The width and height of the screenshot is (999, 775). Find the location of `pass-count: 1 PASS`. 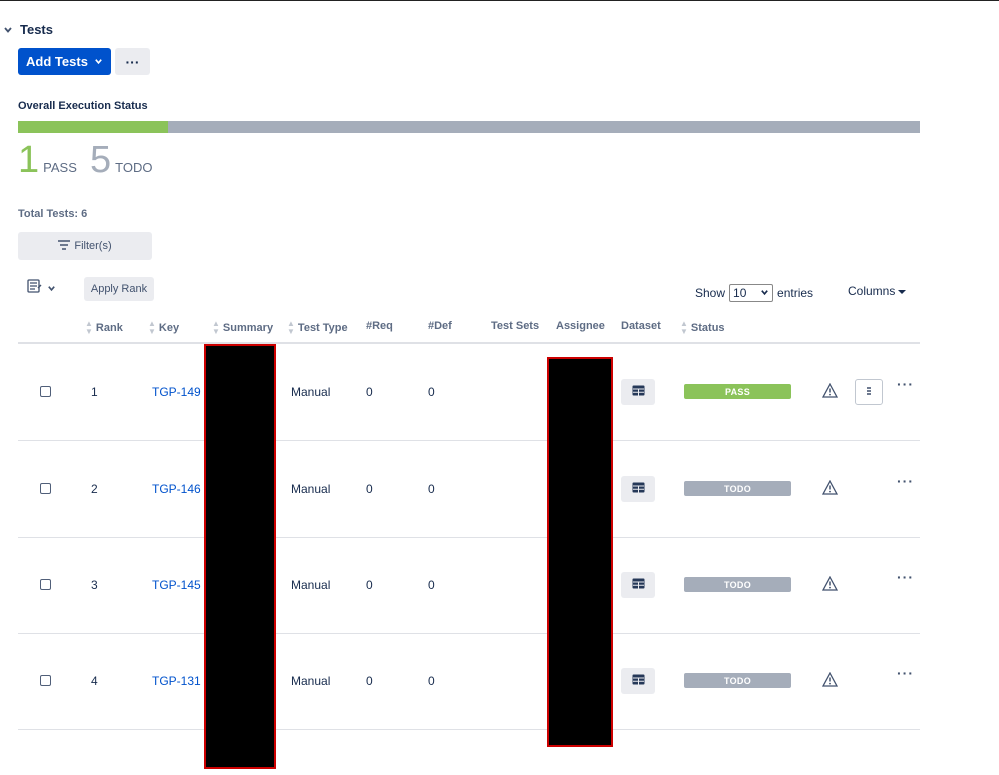

pass-count: 1 PASS is located at coordinates (47, 160).